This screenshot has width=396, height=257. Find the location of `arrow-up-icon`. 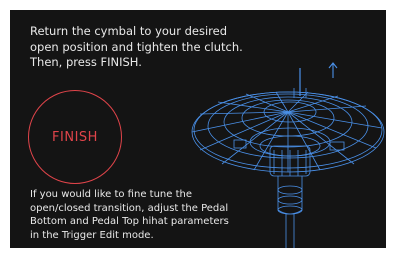

arrow-up-icon is located at coordinates (333, 70).